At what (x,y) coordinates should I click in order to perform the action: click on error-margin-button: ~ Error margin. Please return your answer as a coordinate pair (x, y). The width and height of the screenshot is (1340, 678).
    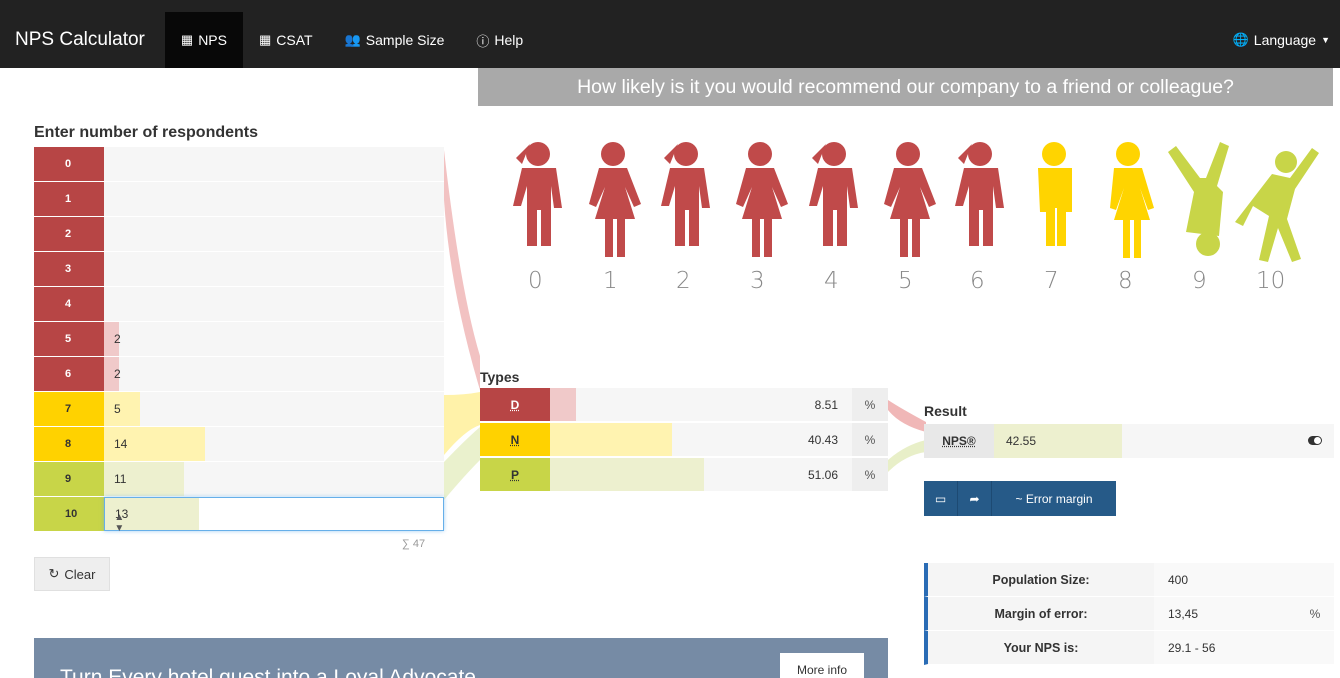
    Looking at the image, I should click on (1054, 498).